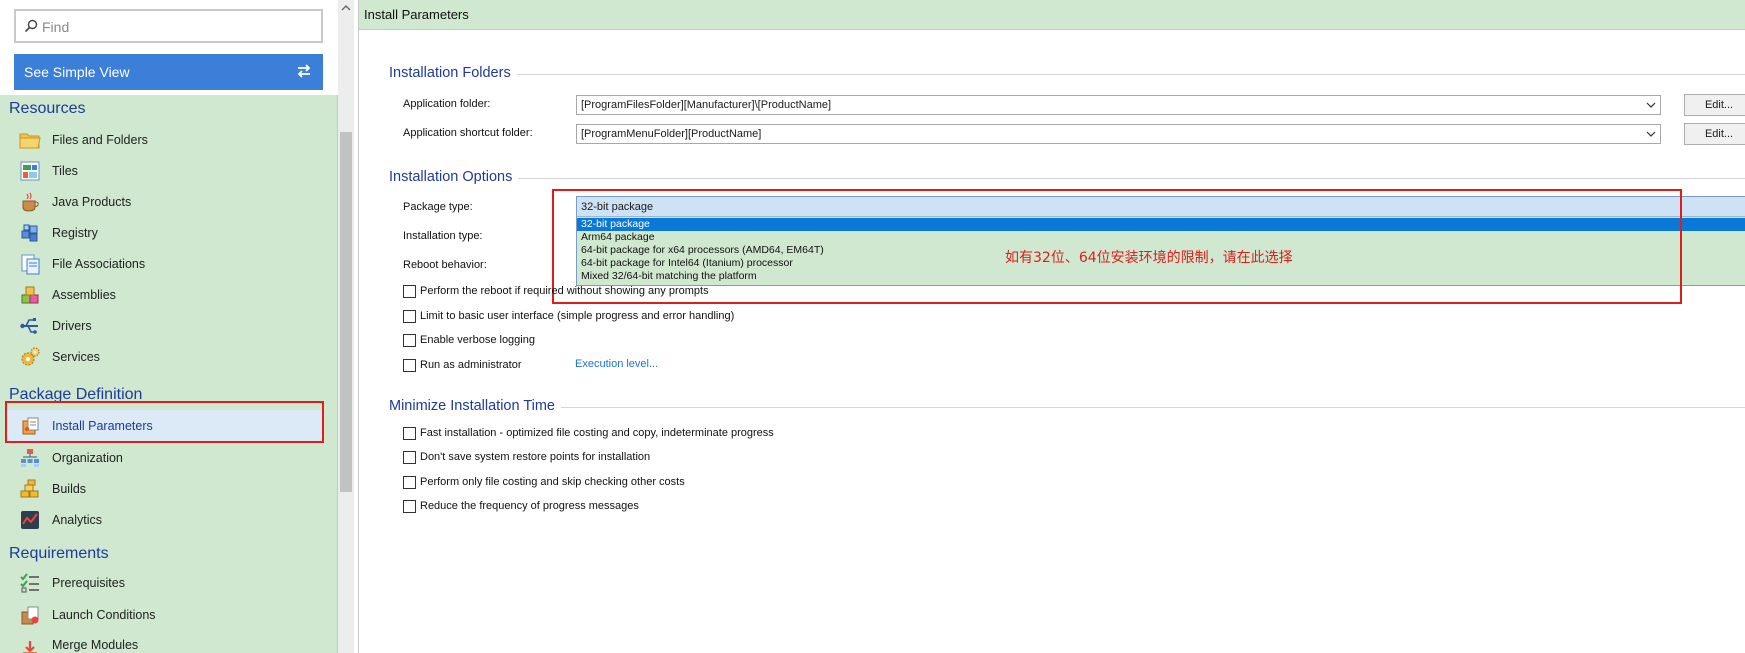  What do you see at coordinates (164, 295) in the screenshot?
I see `sidebar-item-assemblies: Assemblies` at bounding box center [164, 295].